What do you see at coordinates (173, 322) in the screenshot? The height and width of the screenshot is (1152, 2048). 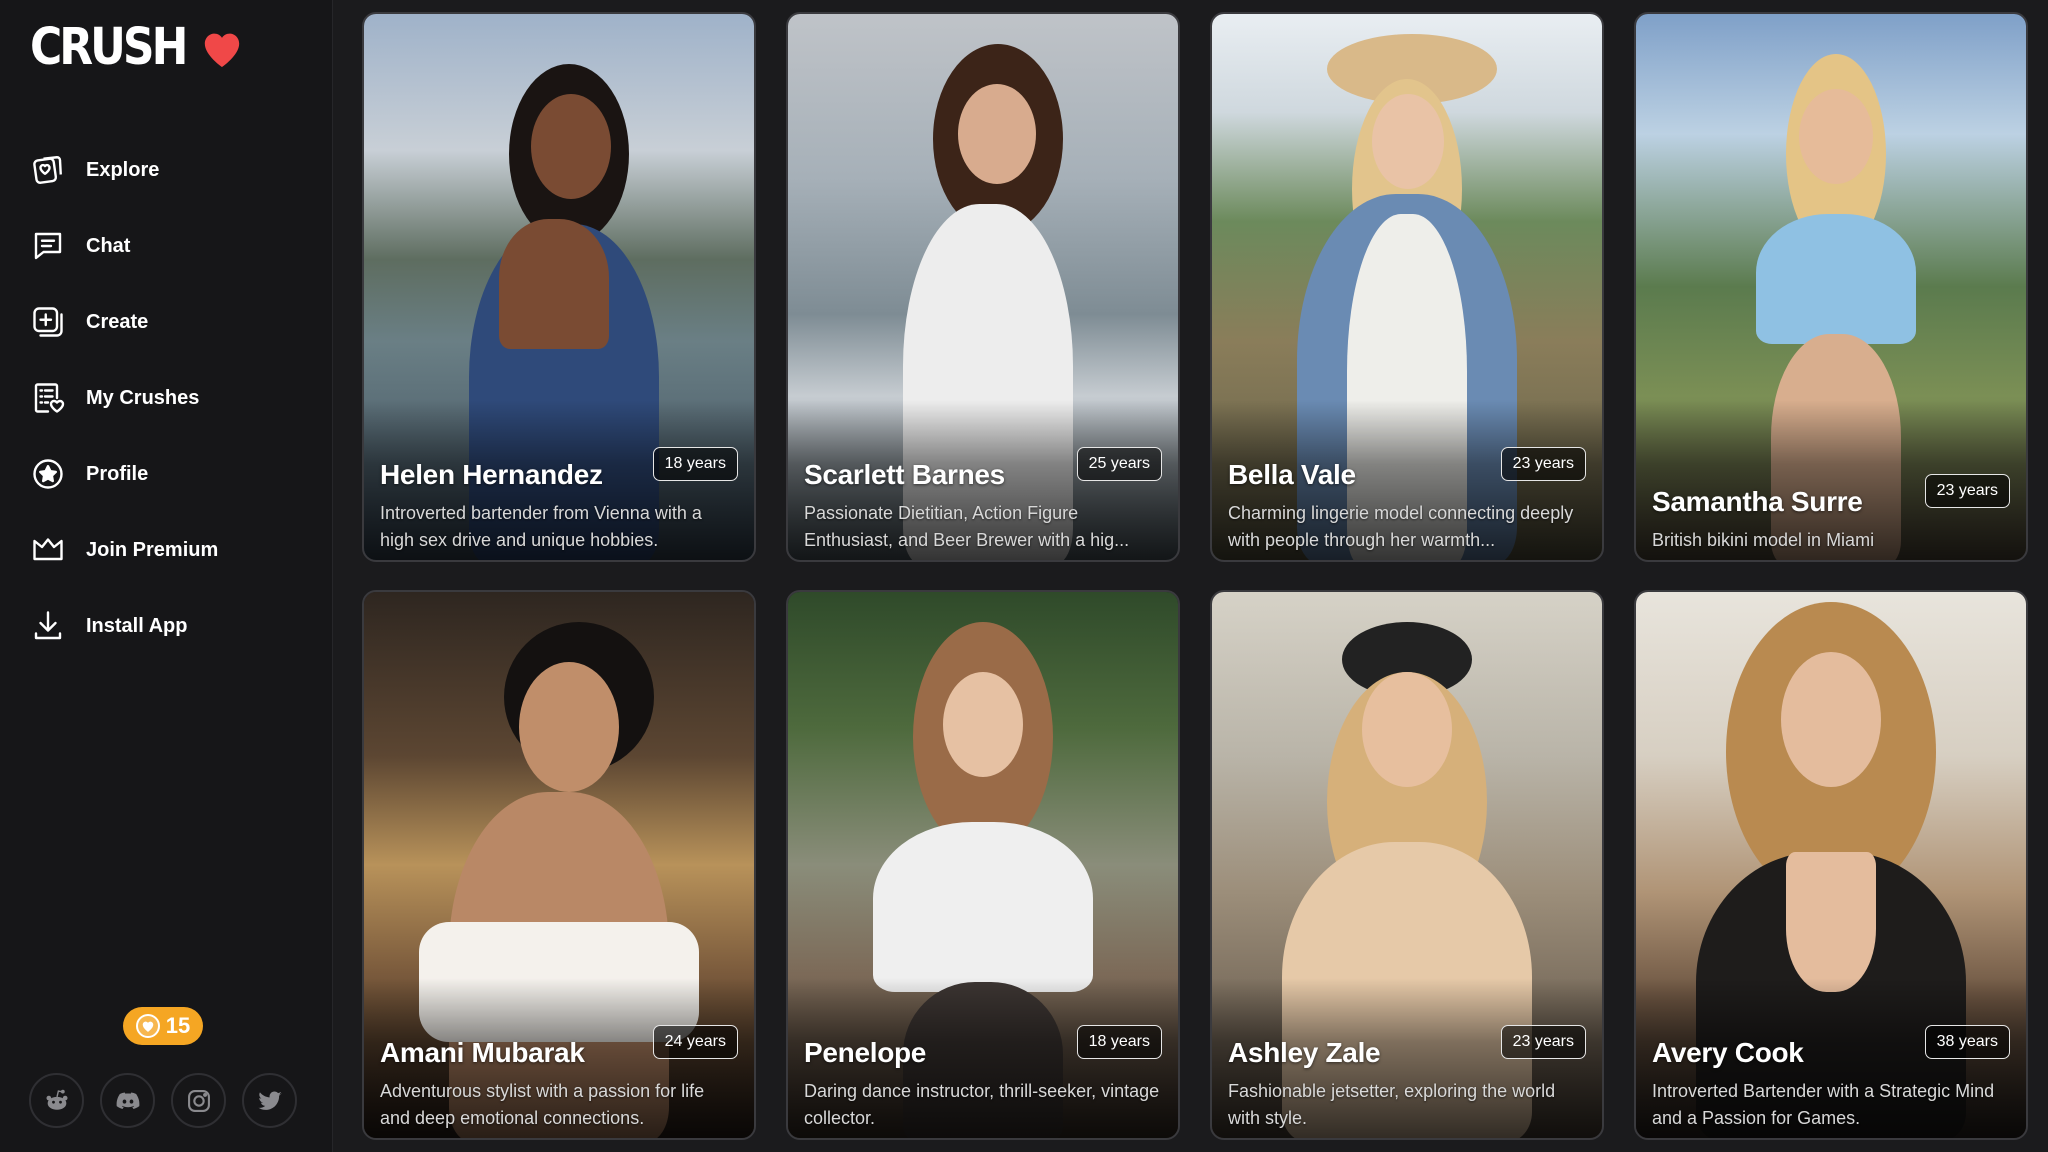 I see `sidebar-item-create: Create` at bounding box center [173, 322].